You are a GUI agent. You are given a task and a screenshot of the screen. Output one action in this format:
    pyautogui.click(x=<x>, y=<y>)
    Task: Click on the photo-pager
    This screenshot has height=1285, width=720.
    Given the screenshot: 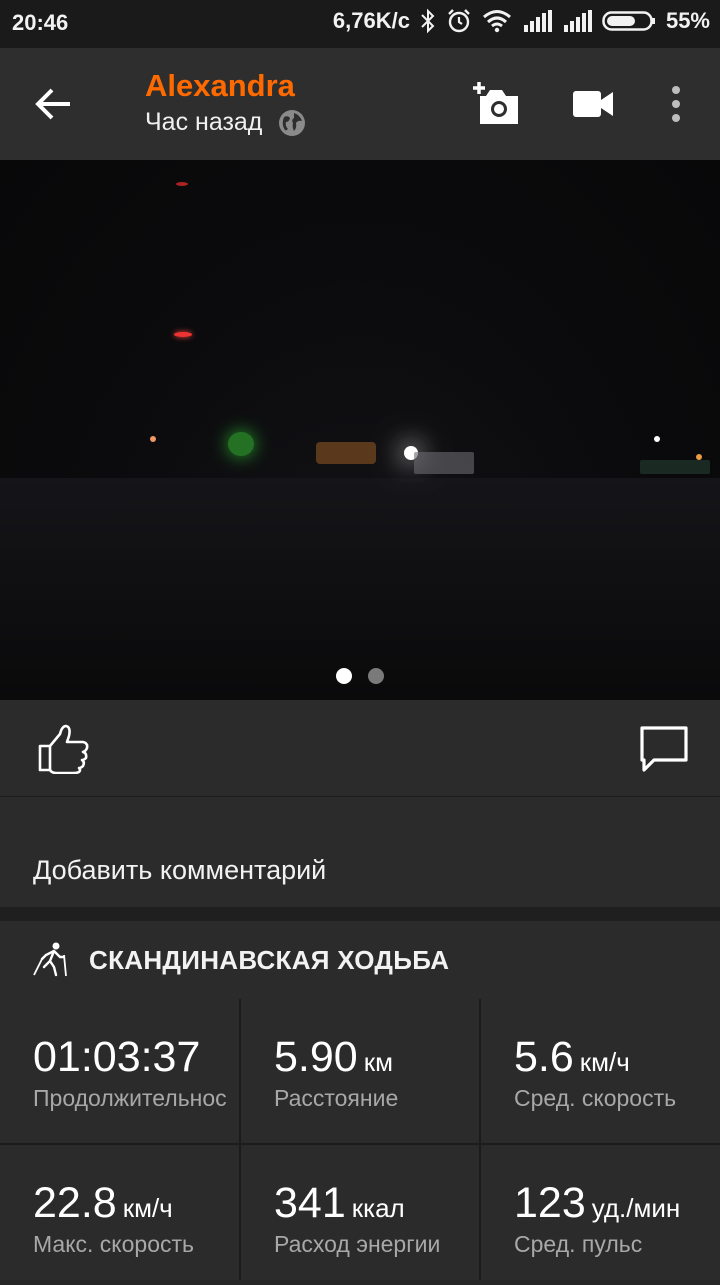 What is the action you would take?
    pyautogui.click(x=360, y=676)
    